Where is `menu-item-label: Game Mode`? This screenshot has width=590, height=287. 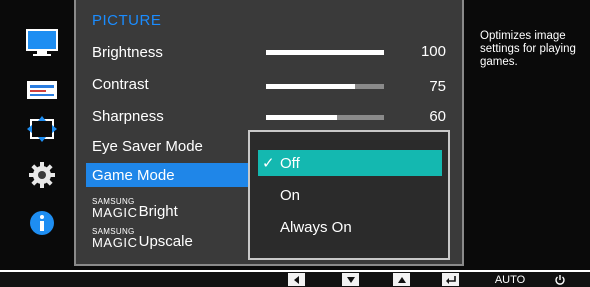
menu-item-label: Game Mode is located at coordinates (133, 175).